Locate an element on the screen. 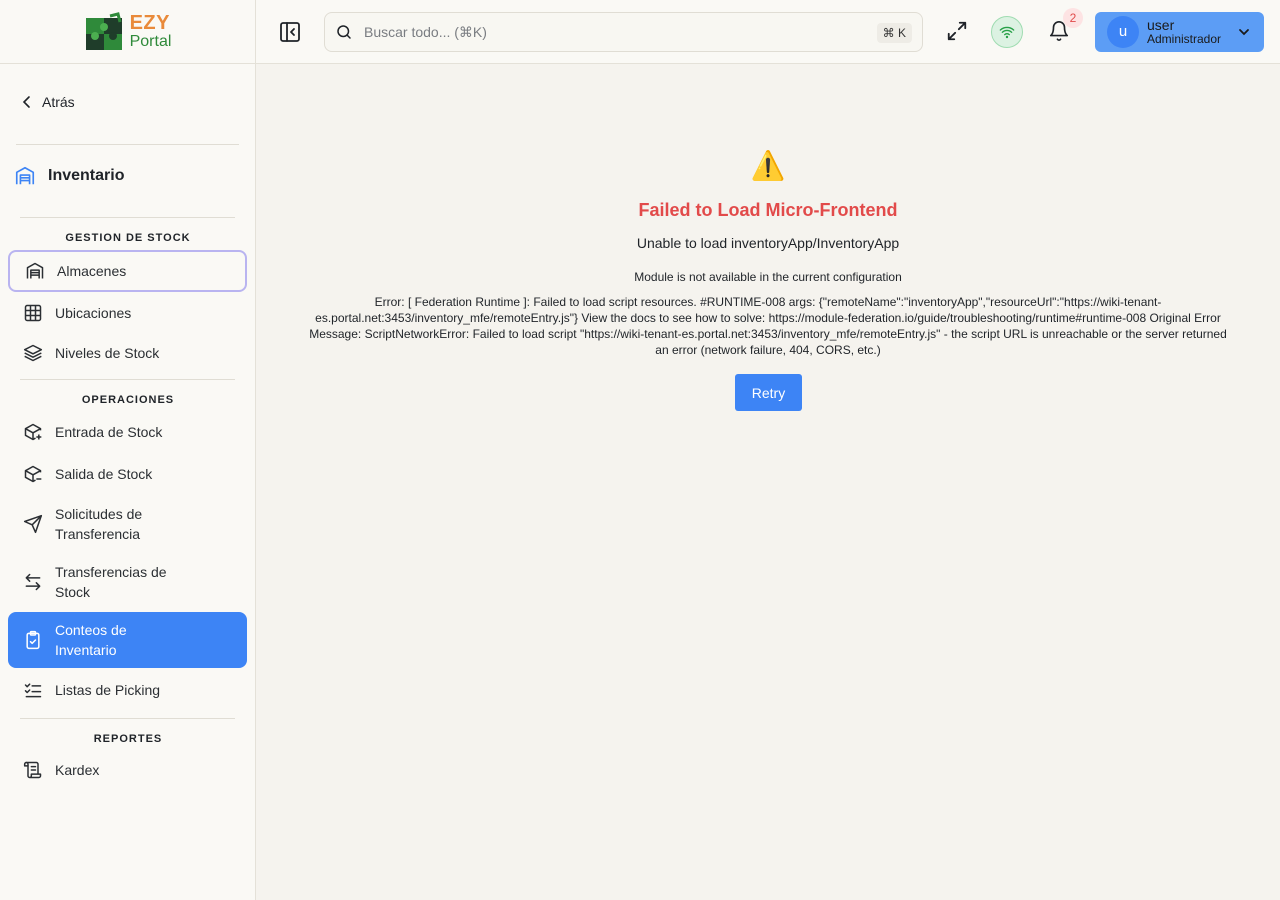 This screenshot has width=1280, height=900. package-plus-icon is located at coordinates (33, 432).